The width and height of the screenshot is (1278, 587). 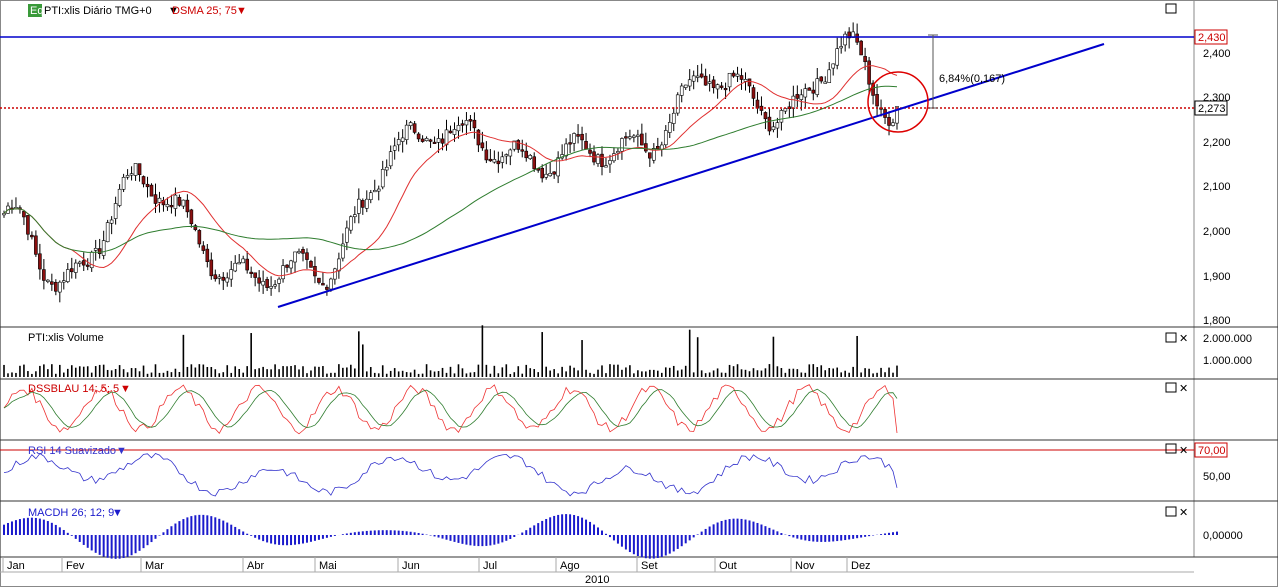 What do you see at coordinates (1183, 389) in the screenshot?
I see `close-dss-icon: ✕` at bounding box center [1183, 389].